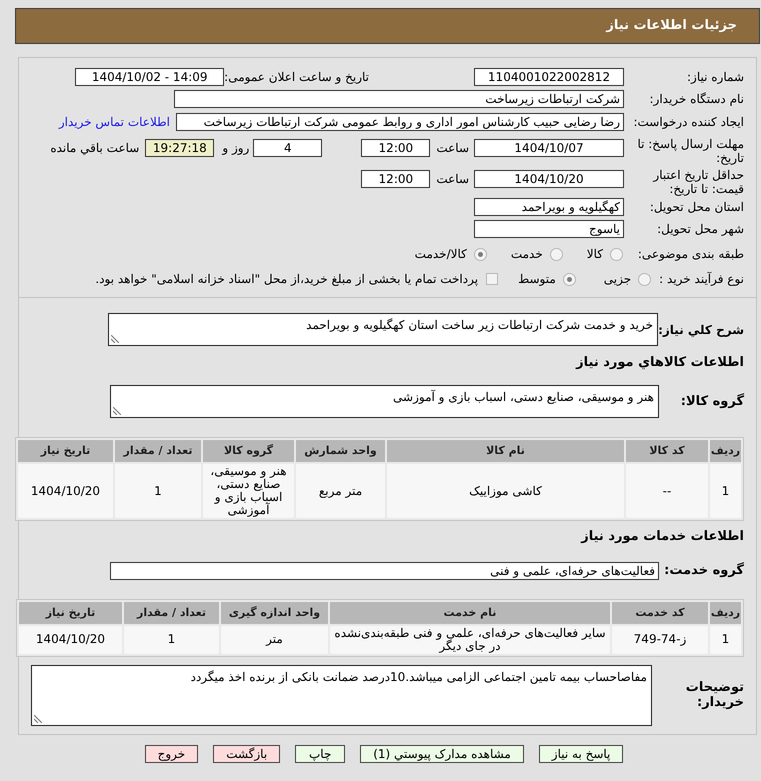  I want to click on table-cell: متر, so click(274, 640).